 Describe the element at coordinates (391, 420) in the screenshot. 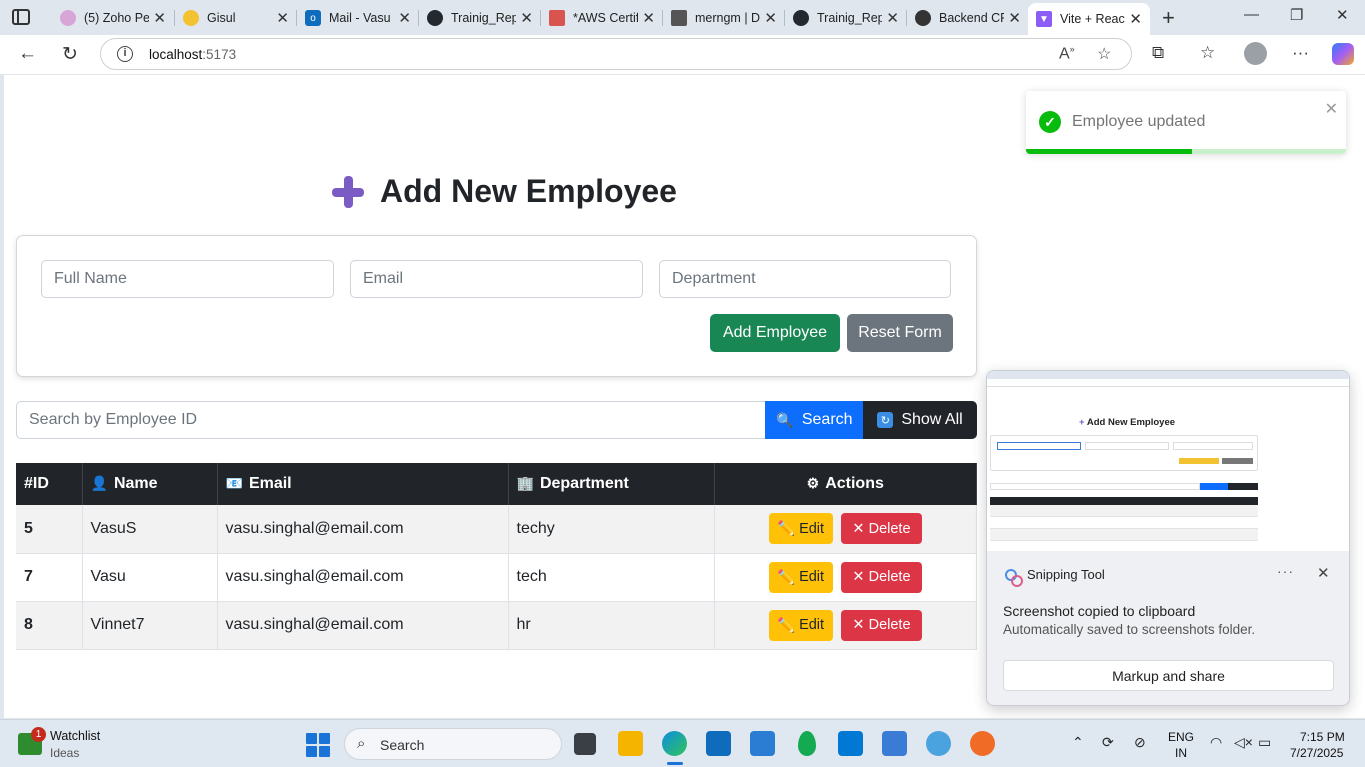

I see `employee-id-search-input` at that location.